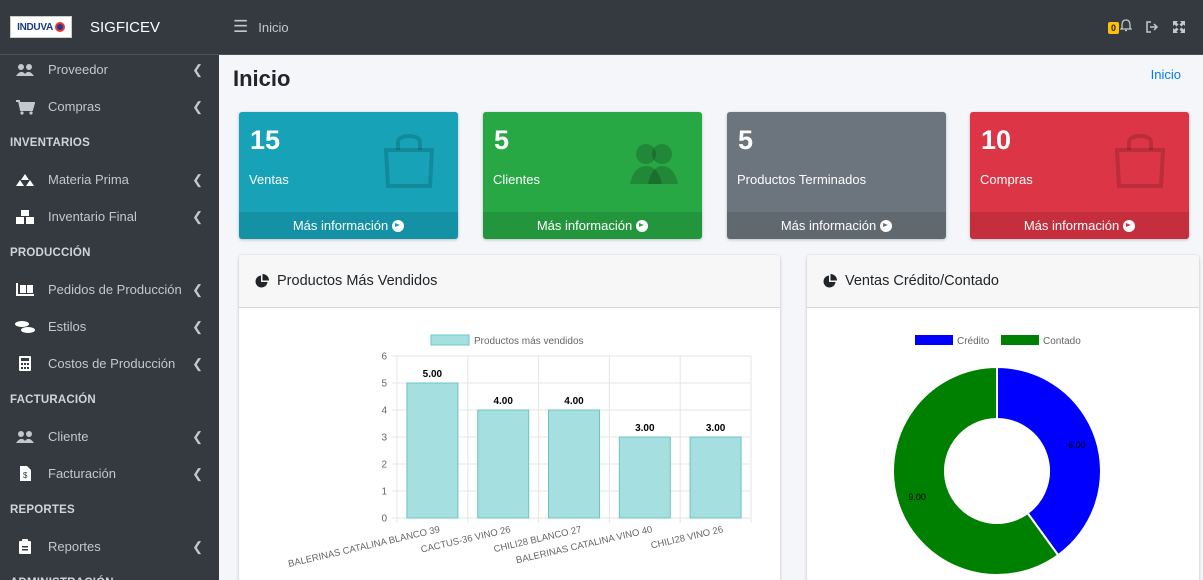  I want to click on brand-logo: INDUVA, so click(41, 27).